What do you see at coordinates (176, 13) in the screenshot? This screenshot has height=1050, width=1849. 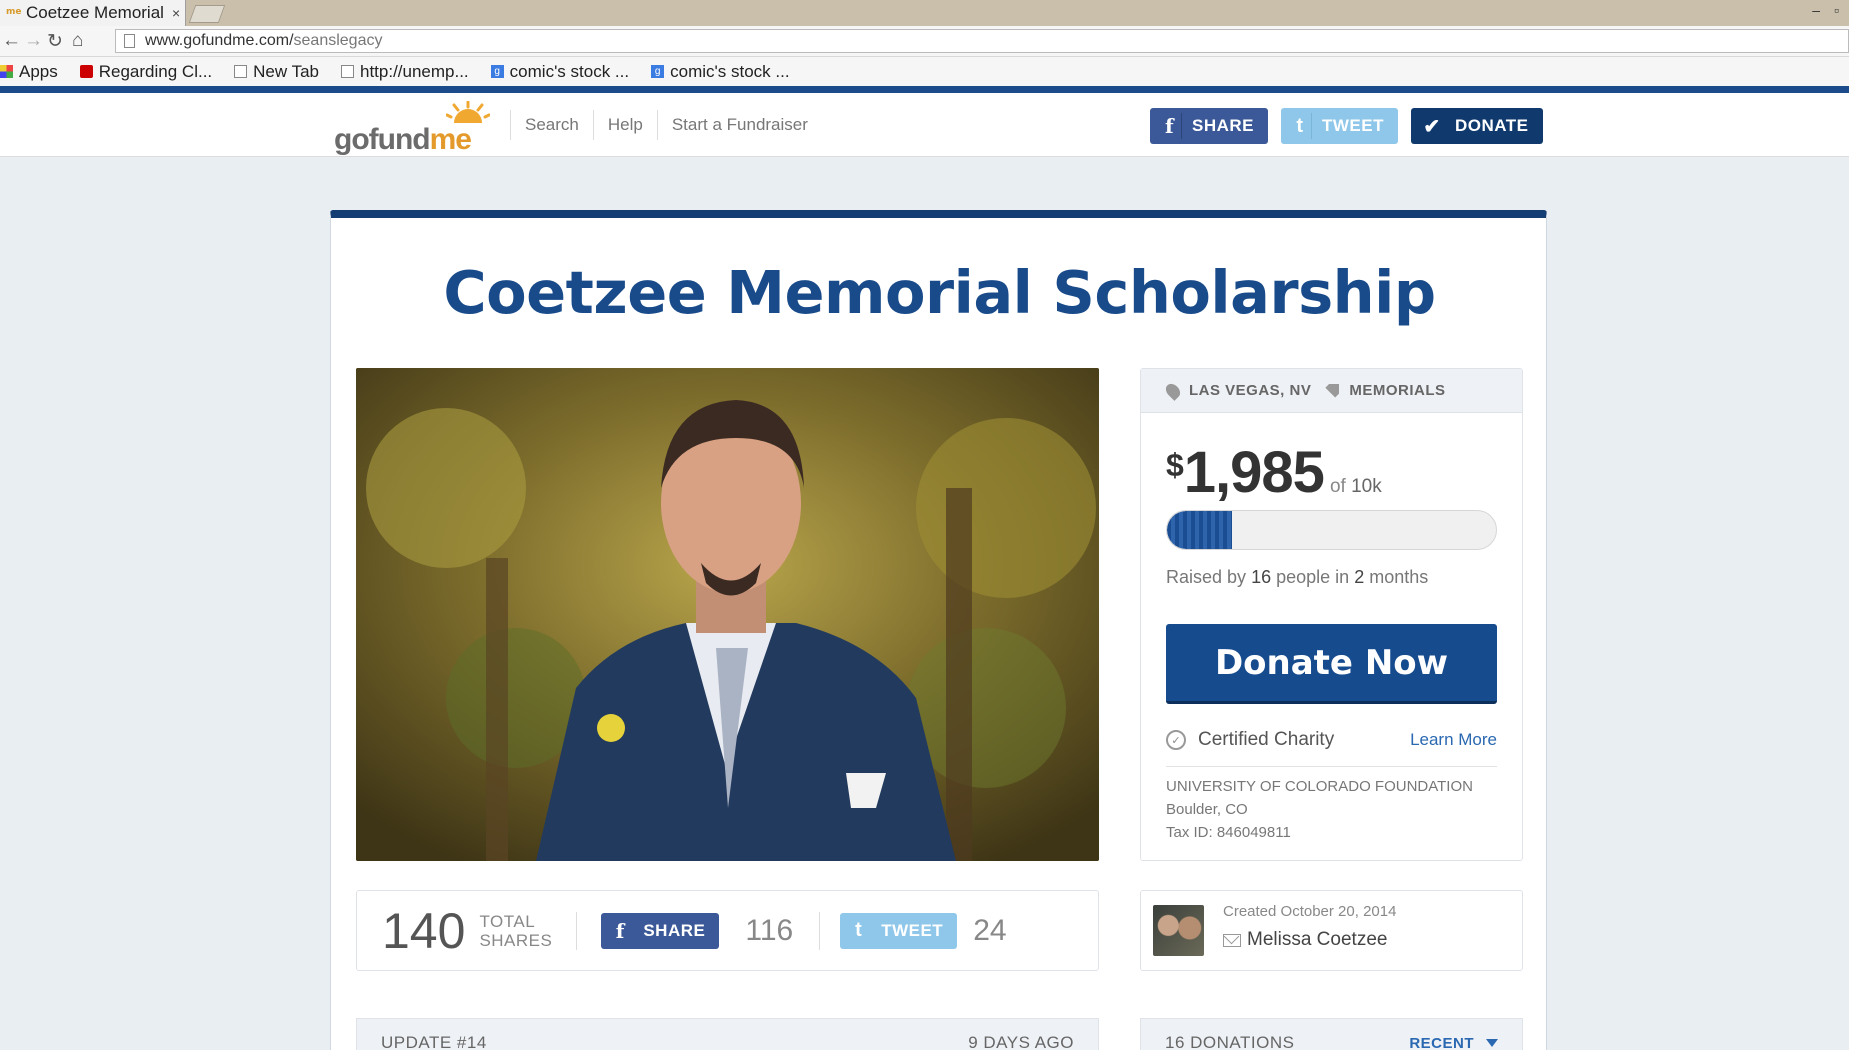 I see `close-tab-icon: ×` at bounding box center [176, 13].